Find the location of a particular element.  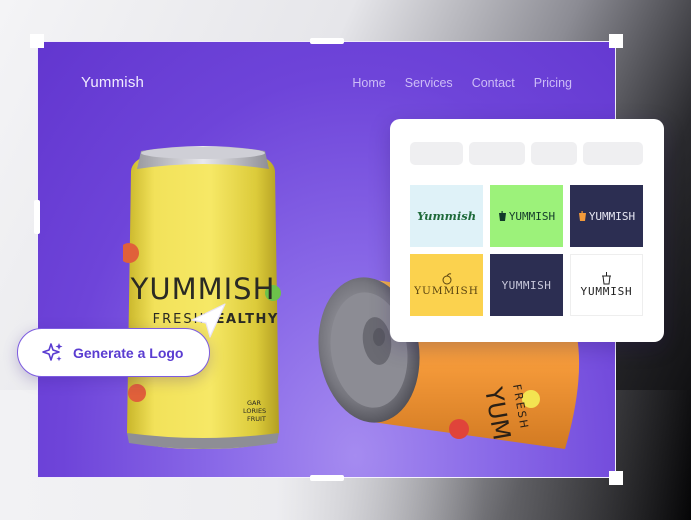

filter-pills is located at coordinates (526, 153).